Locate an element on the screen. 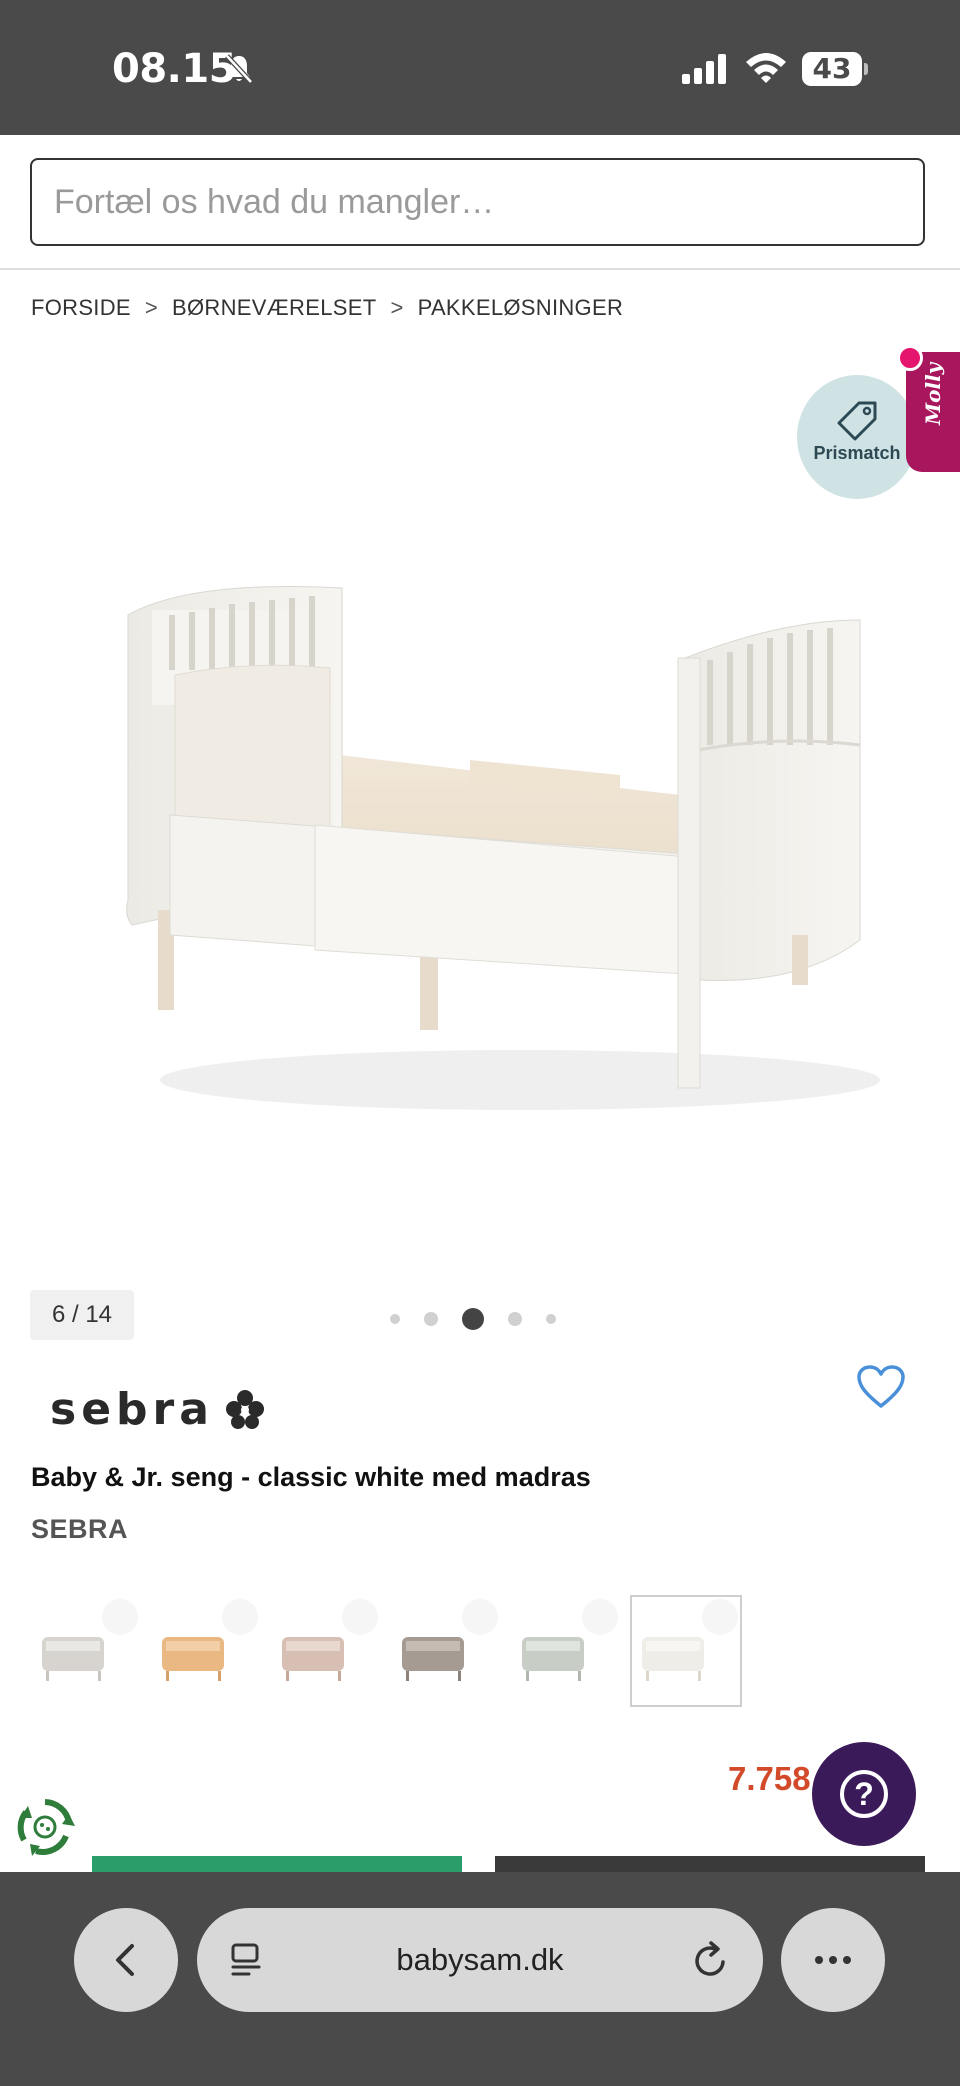 The width and height of the screenshot is (960, 2086). variant-selector is located at coordinates (386, 1651).